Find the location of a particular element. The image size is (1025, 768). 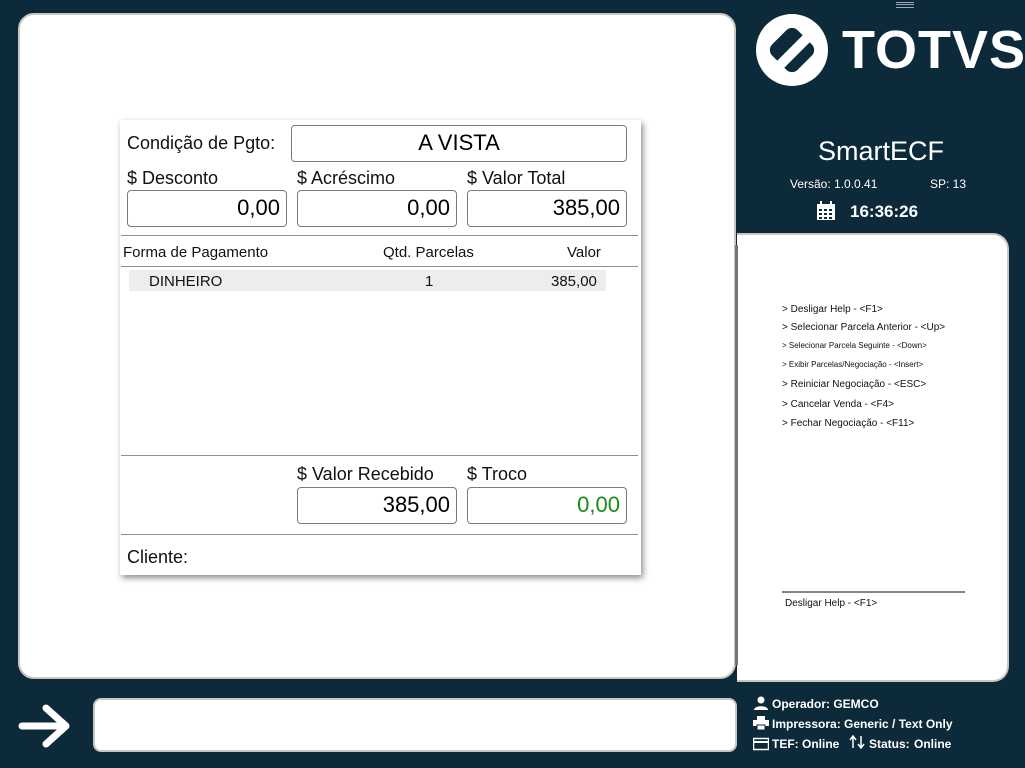

row-valor: 385,00 is located at coordinates (574, 281).